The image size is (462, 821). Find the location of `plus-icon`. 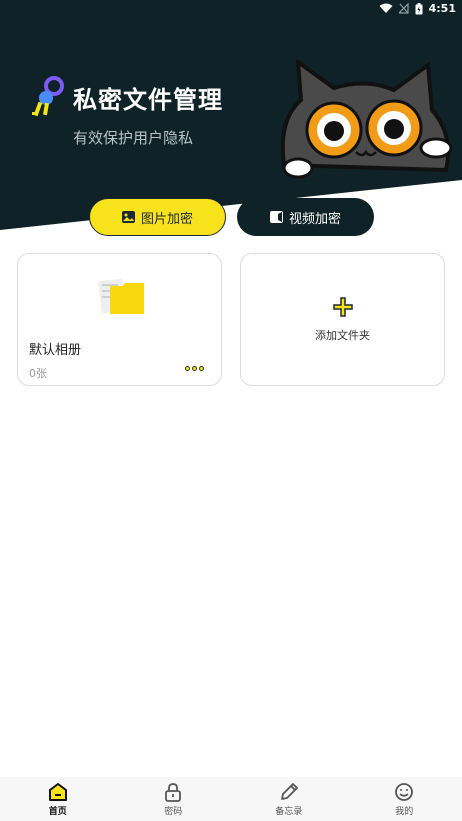

plus-icon is located at coordinates (342, 306).